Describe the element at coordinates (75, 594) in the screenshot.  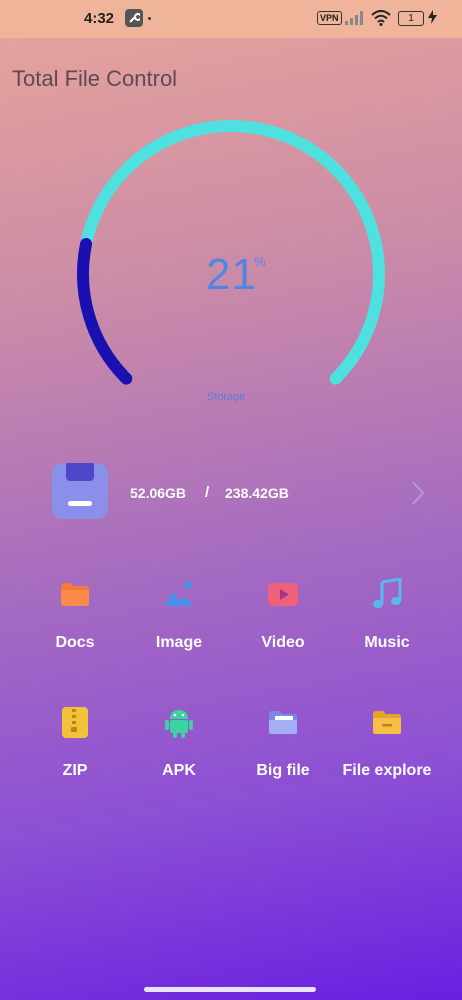
I see `folder-icon` at that location.